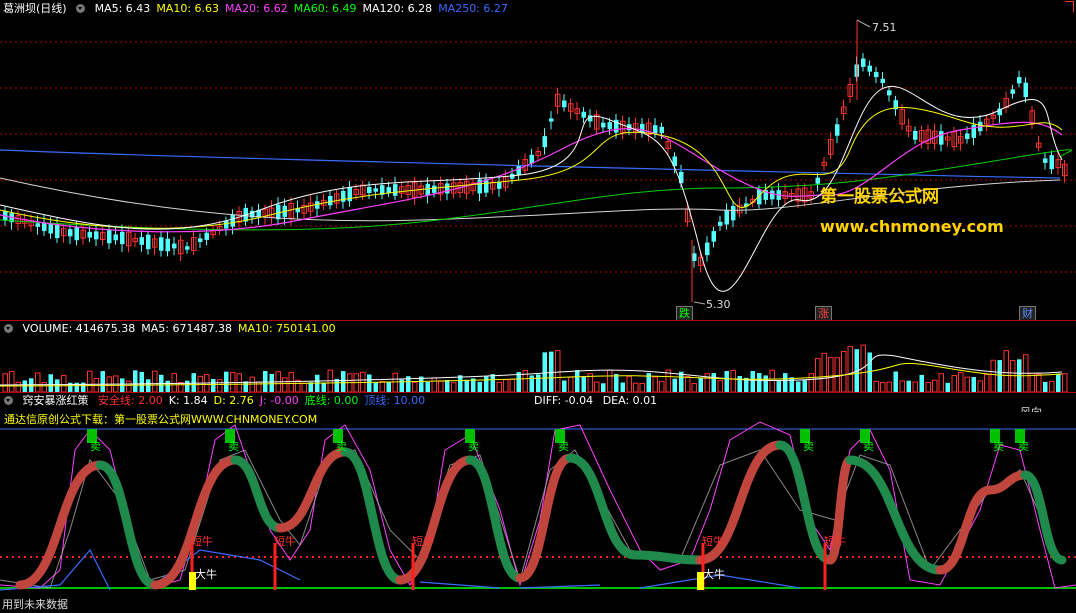  Describe the element at coordinates (279, 400) in the screenshot. I see `indicator-value-3: J: -0.00` at that location.